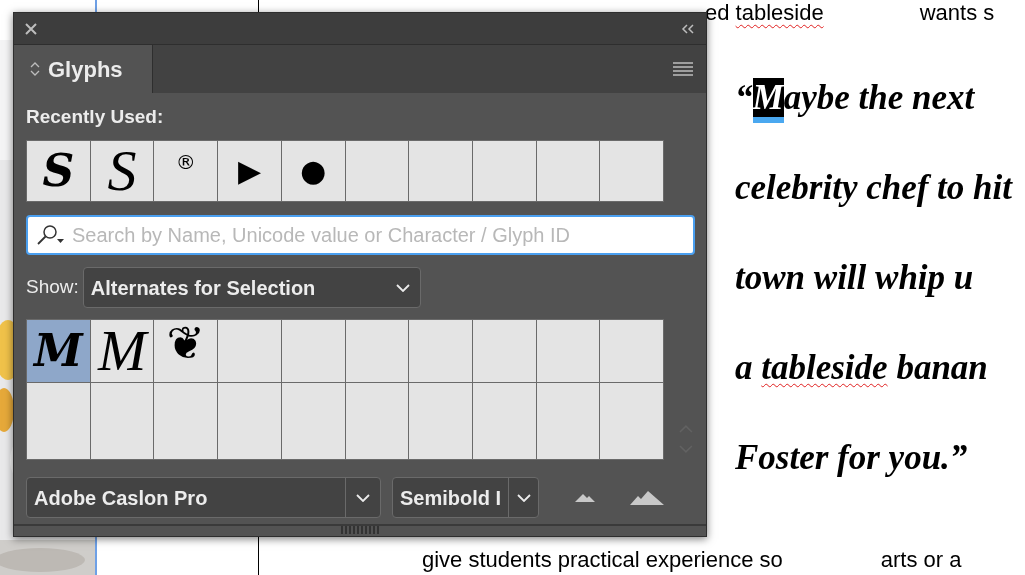 Image resolution: width=1025 pixels, height=575 pixels. What do you see at coordinates (465, 497) in the screenshot?
I see `font-style-dropdown: Semibold I` at bounding box center [465, 497].